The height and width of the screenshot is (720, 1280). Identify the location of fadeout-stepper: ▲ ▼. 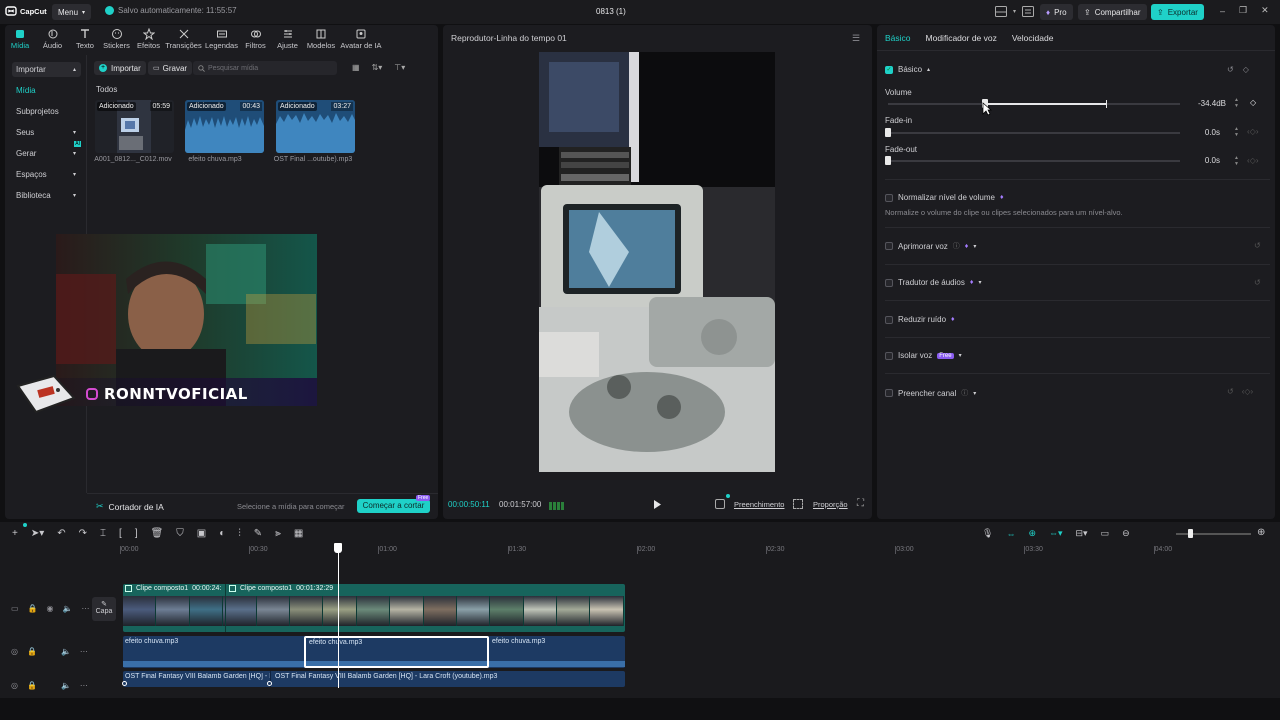
(1236, 161).